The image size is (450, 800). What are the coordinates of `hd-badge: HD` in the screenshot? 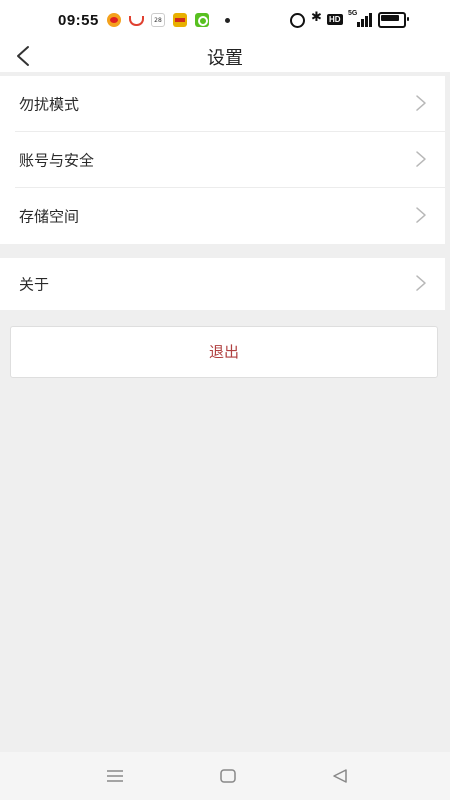 It's located at (335, 19).